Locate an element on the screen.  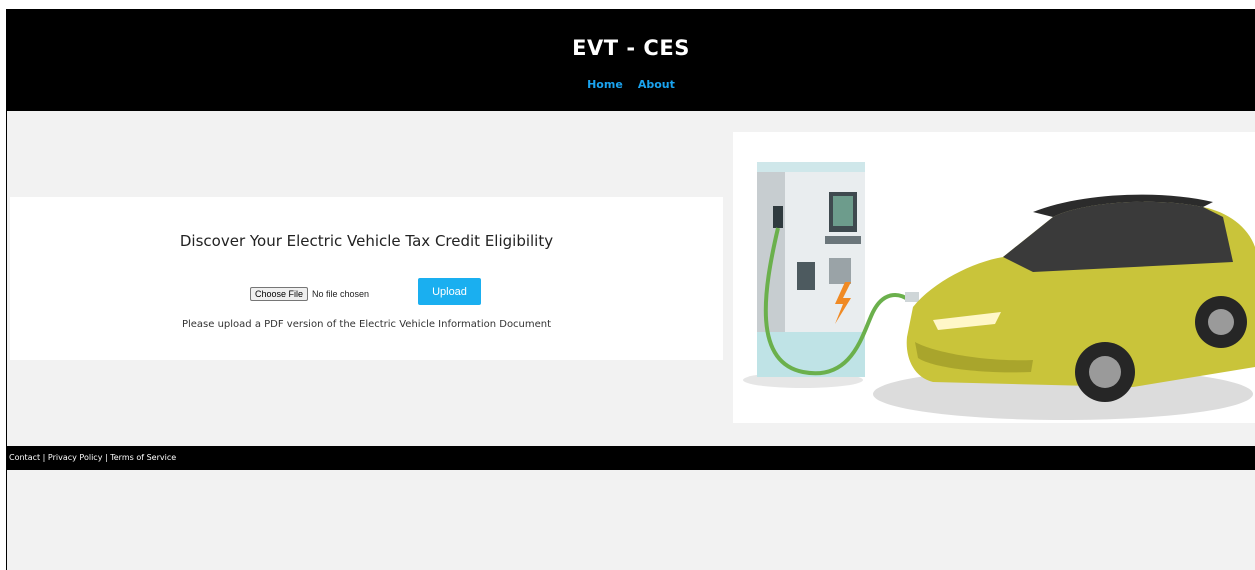
rear-rim is located at coordinates (1221, 322).